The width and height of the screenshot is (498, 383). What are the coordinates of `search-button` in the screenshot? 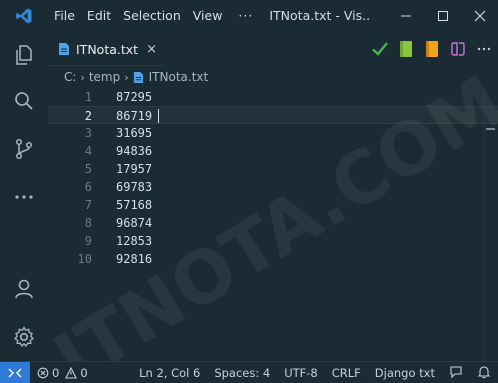 It's located at (24, 101).